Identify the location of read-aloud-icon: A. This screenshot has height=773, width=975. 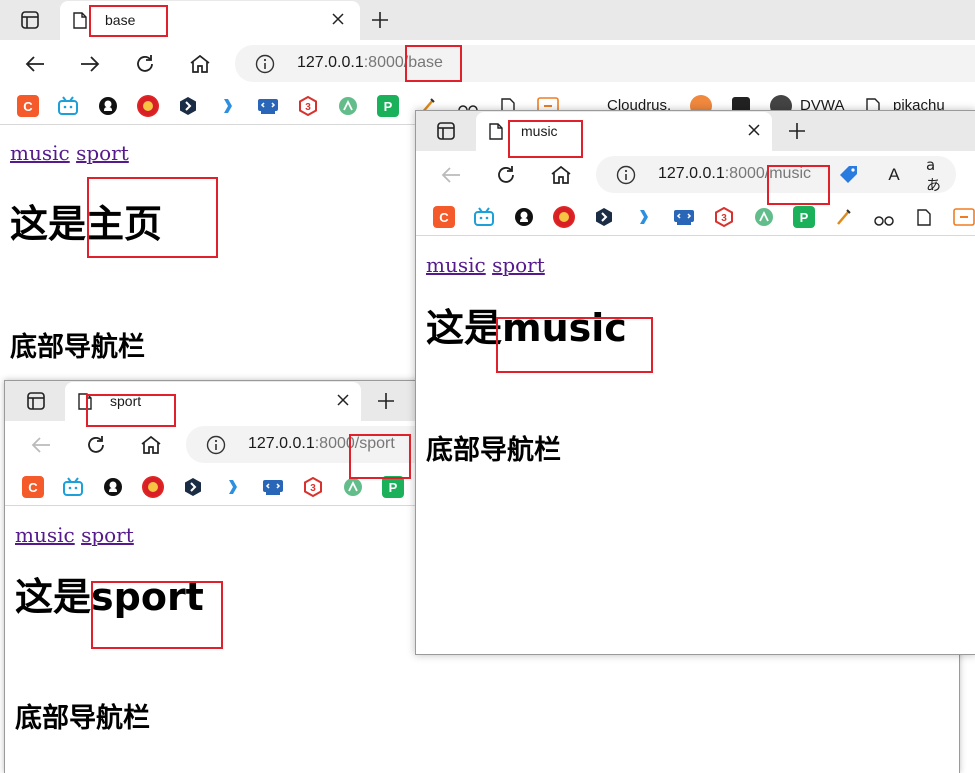
(894, 175).